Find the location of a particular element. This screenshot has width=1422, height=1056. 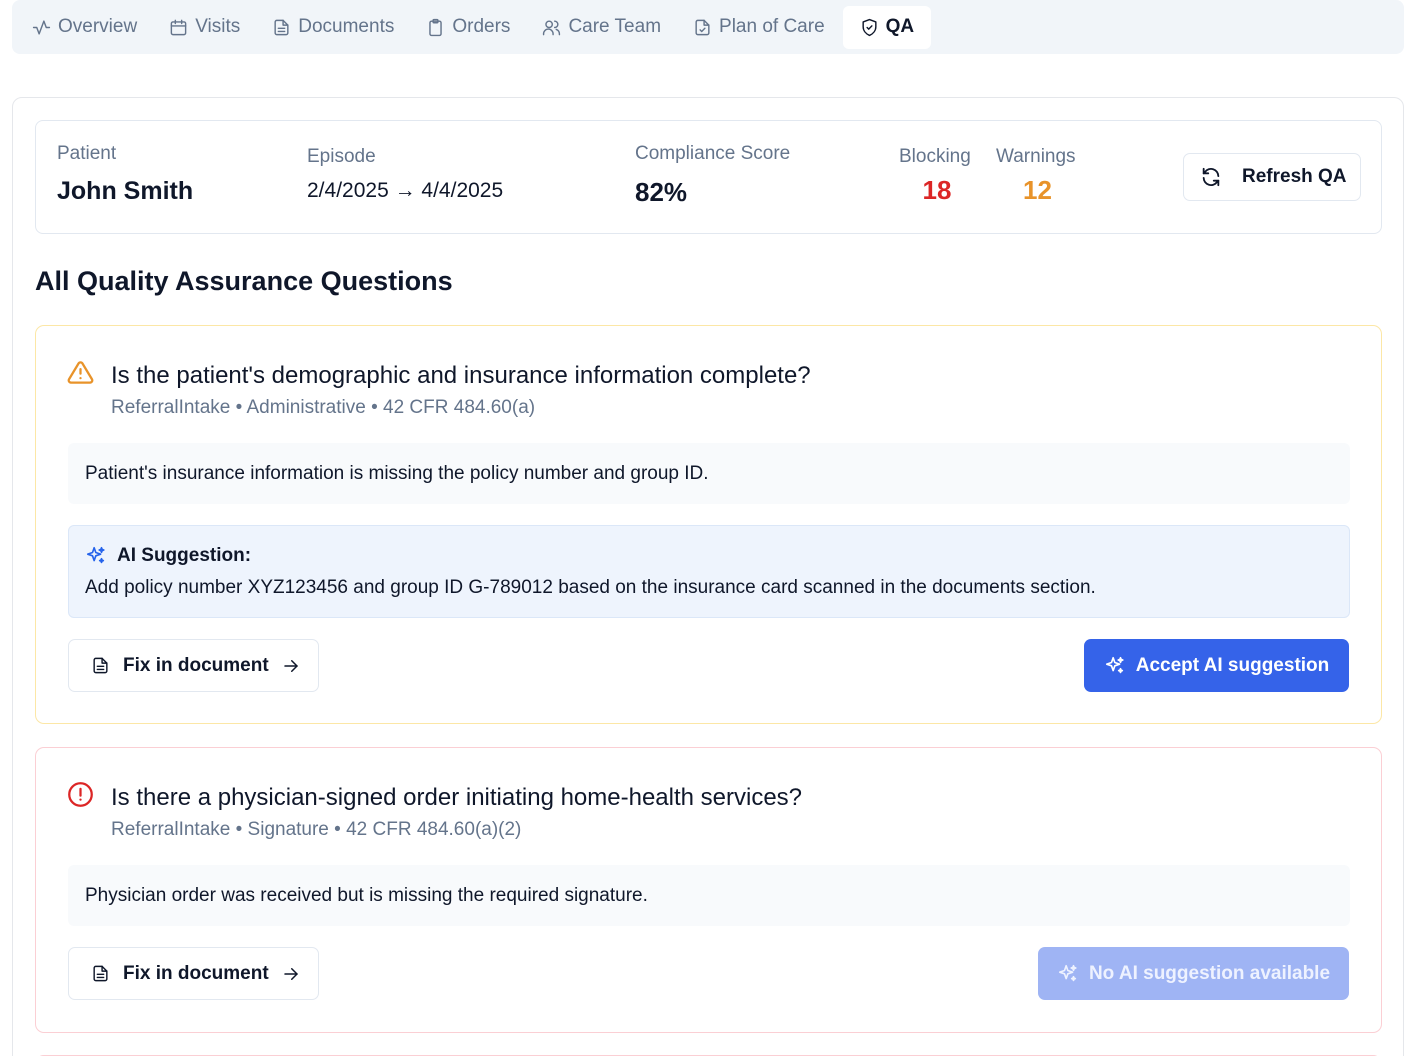

episode-label: Episode is located at coordinates (341, 156).